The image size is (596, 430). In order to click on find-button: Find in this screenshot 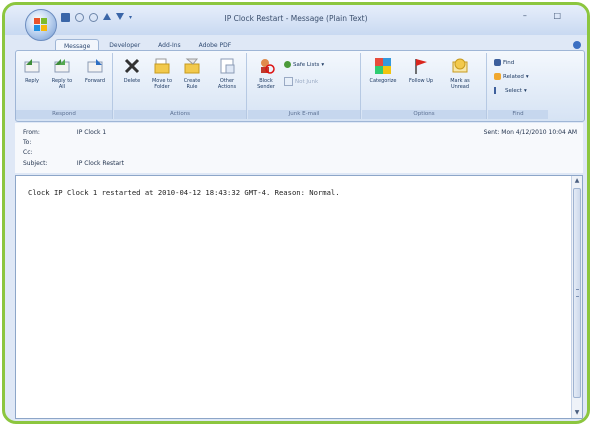, I will do `click(504, 62)`.